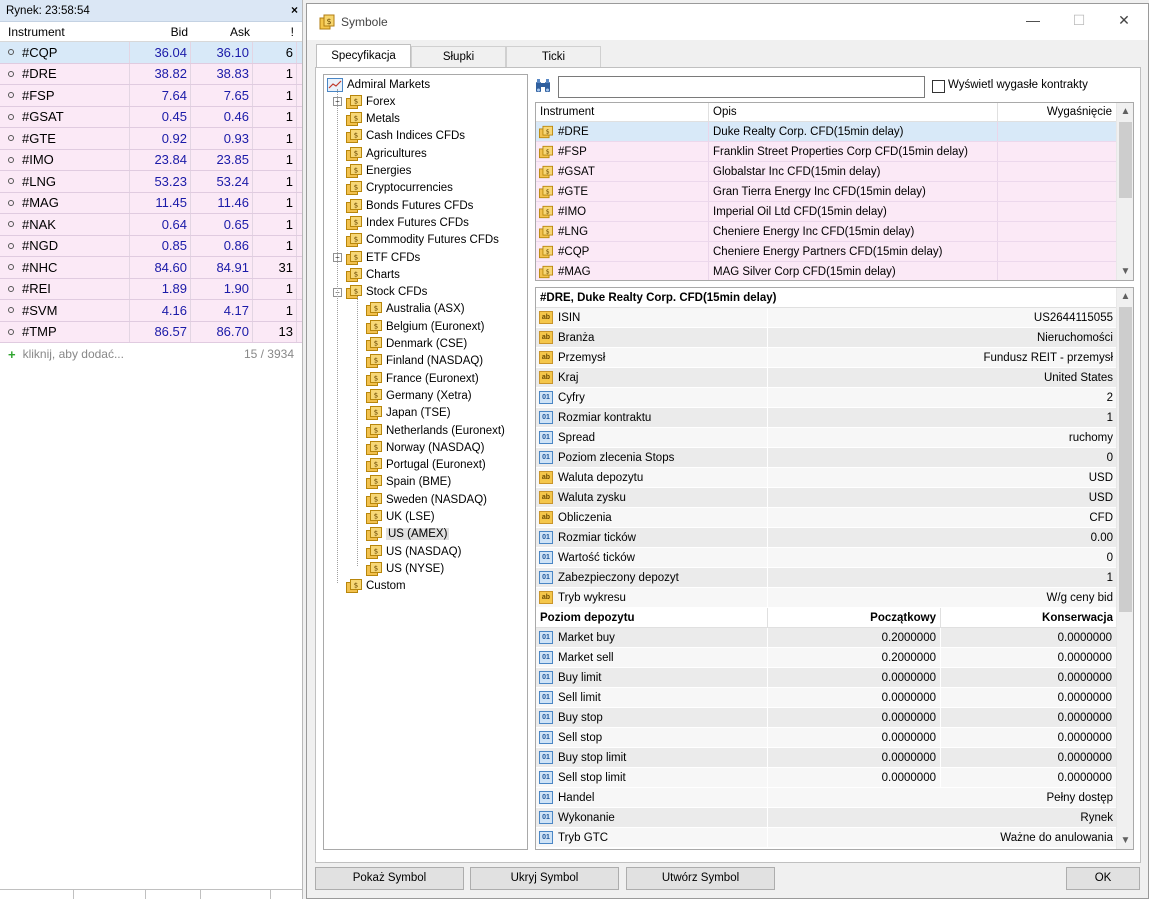 This screenshot has height=899, width=1149. I want to click on tree-stock-denmark-cse-: $ Denmark (CSE), so click(416, 344).